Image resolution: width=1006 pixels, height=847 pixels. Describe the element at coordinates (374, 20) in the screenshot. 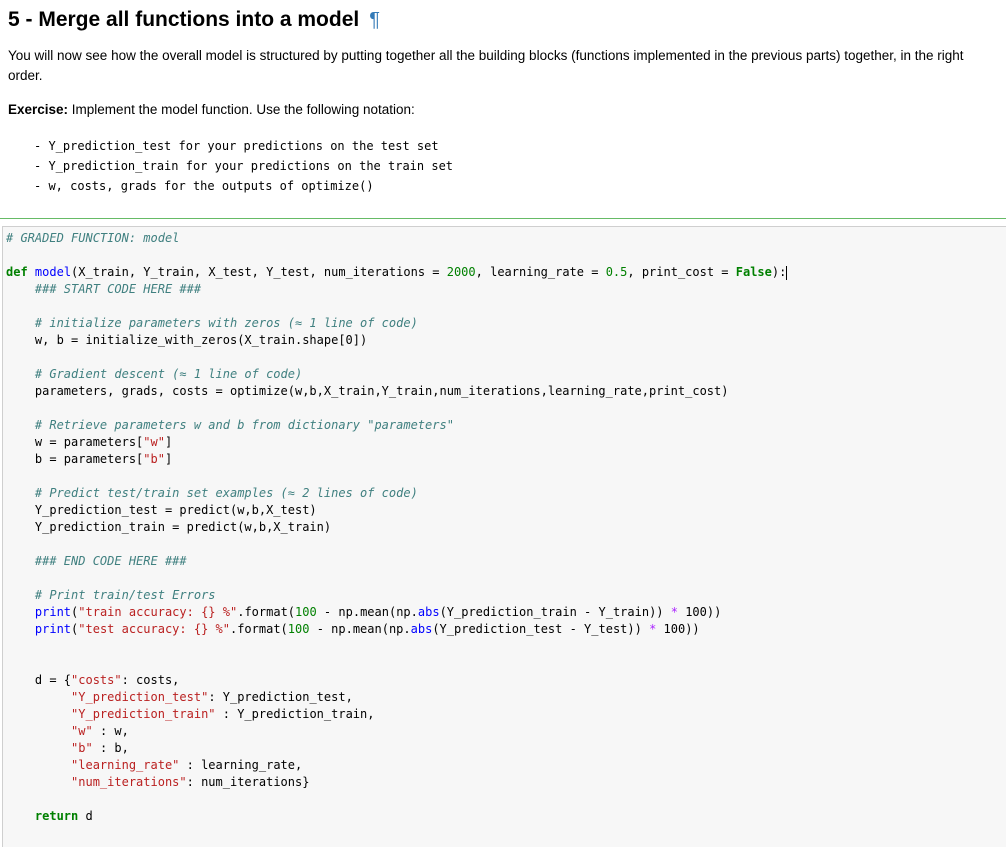

I see `anchor-link-icon: ¶` at that location.